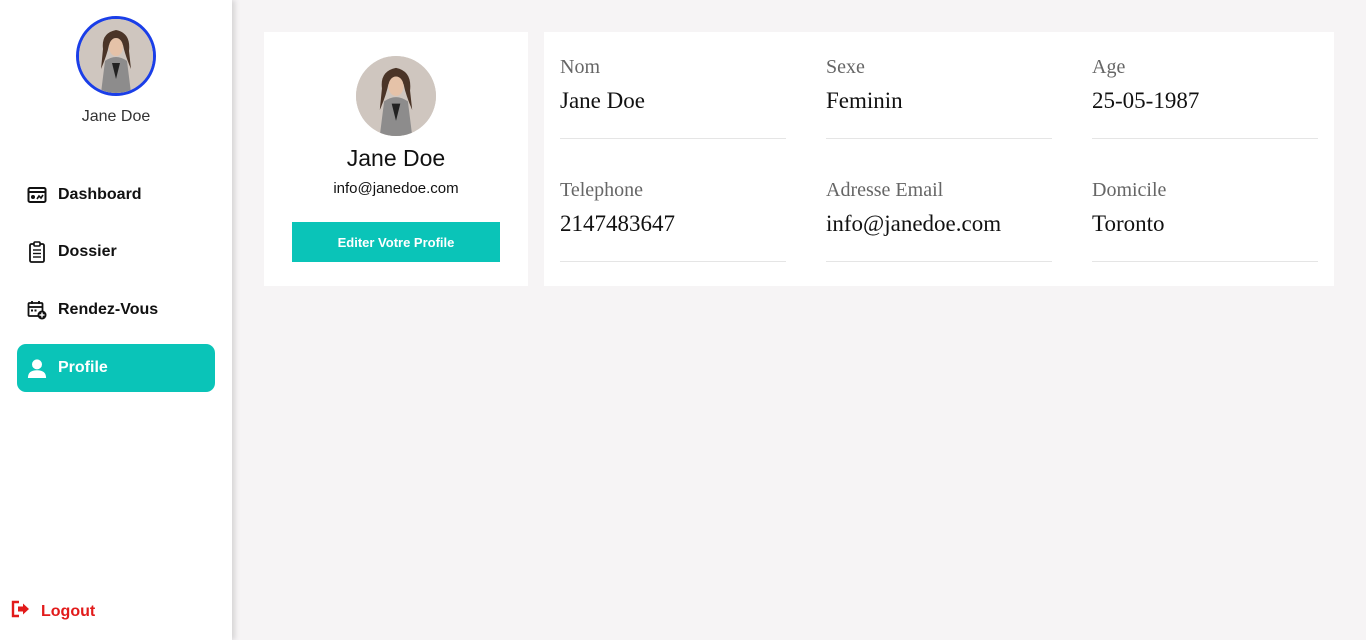  Describe the element at coordinates (68, 611) in the screenshot. I see `logout-label: Logout` at that location.